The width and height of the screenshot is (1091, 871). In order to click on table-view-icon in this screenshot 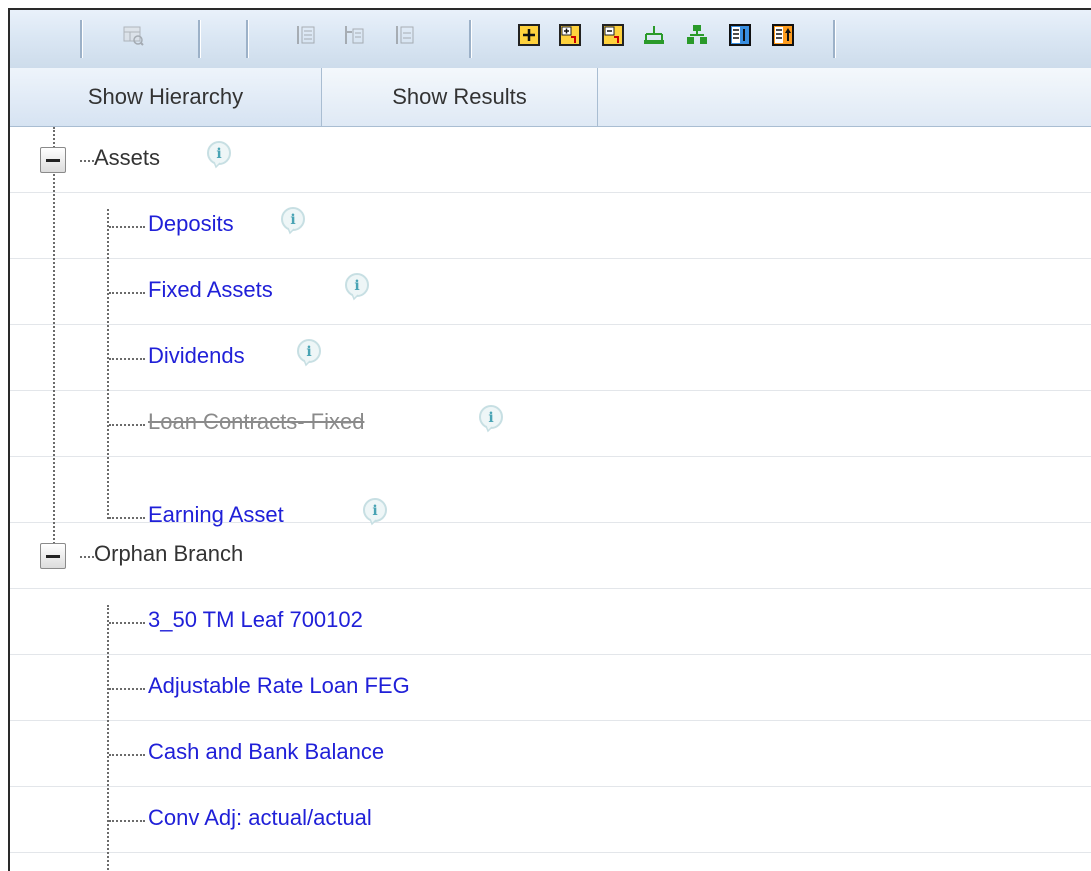, I will do `click(133, 35)`.